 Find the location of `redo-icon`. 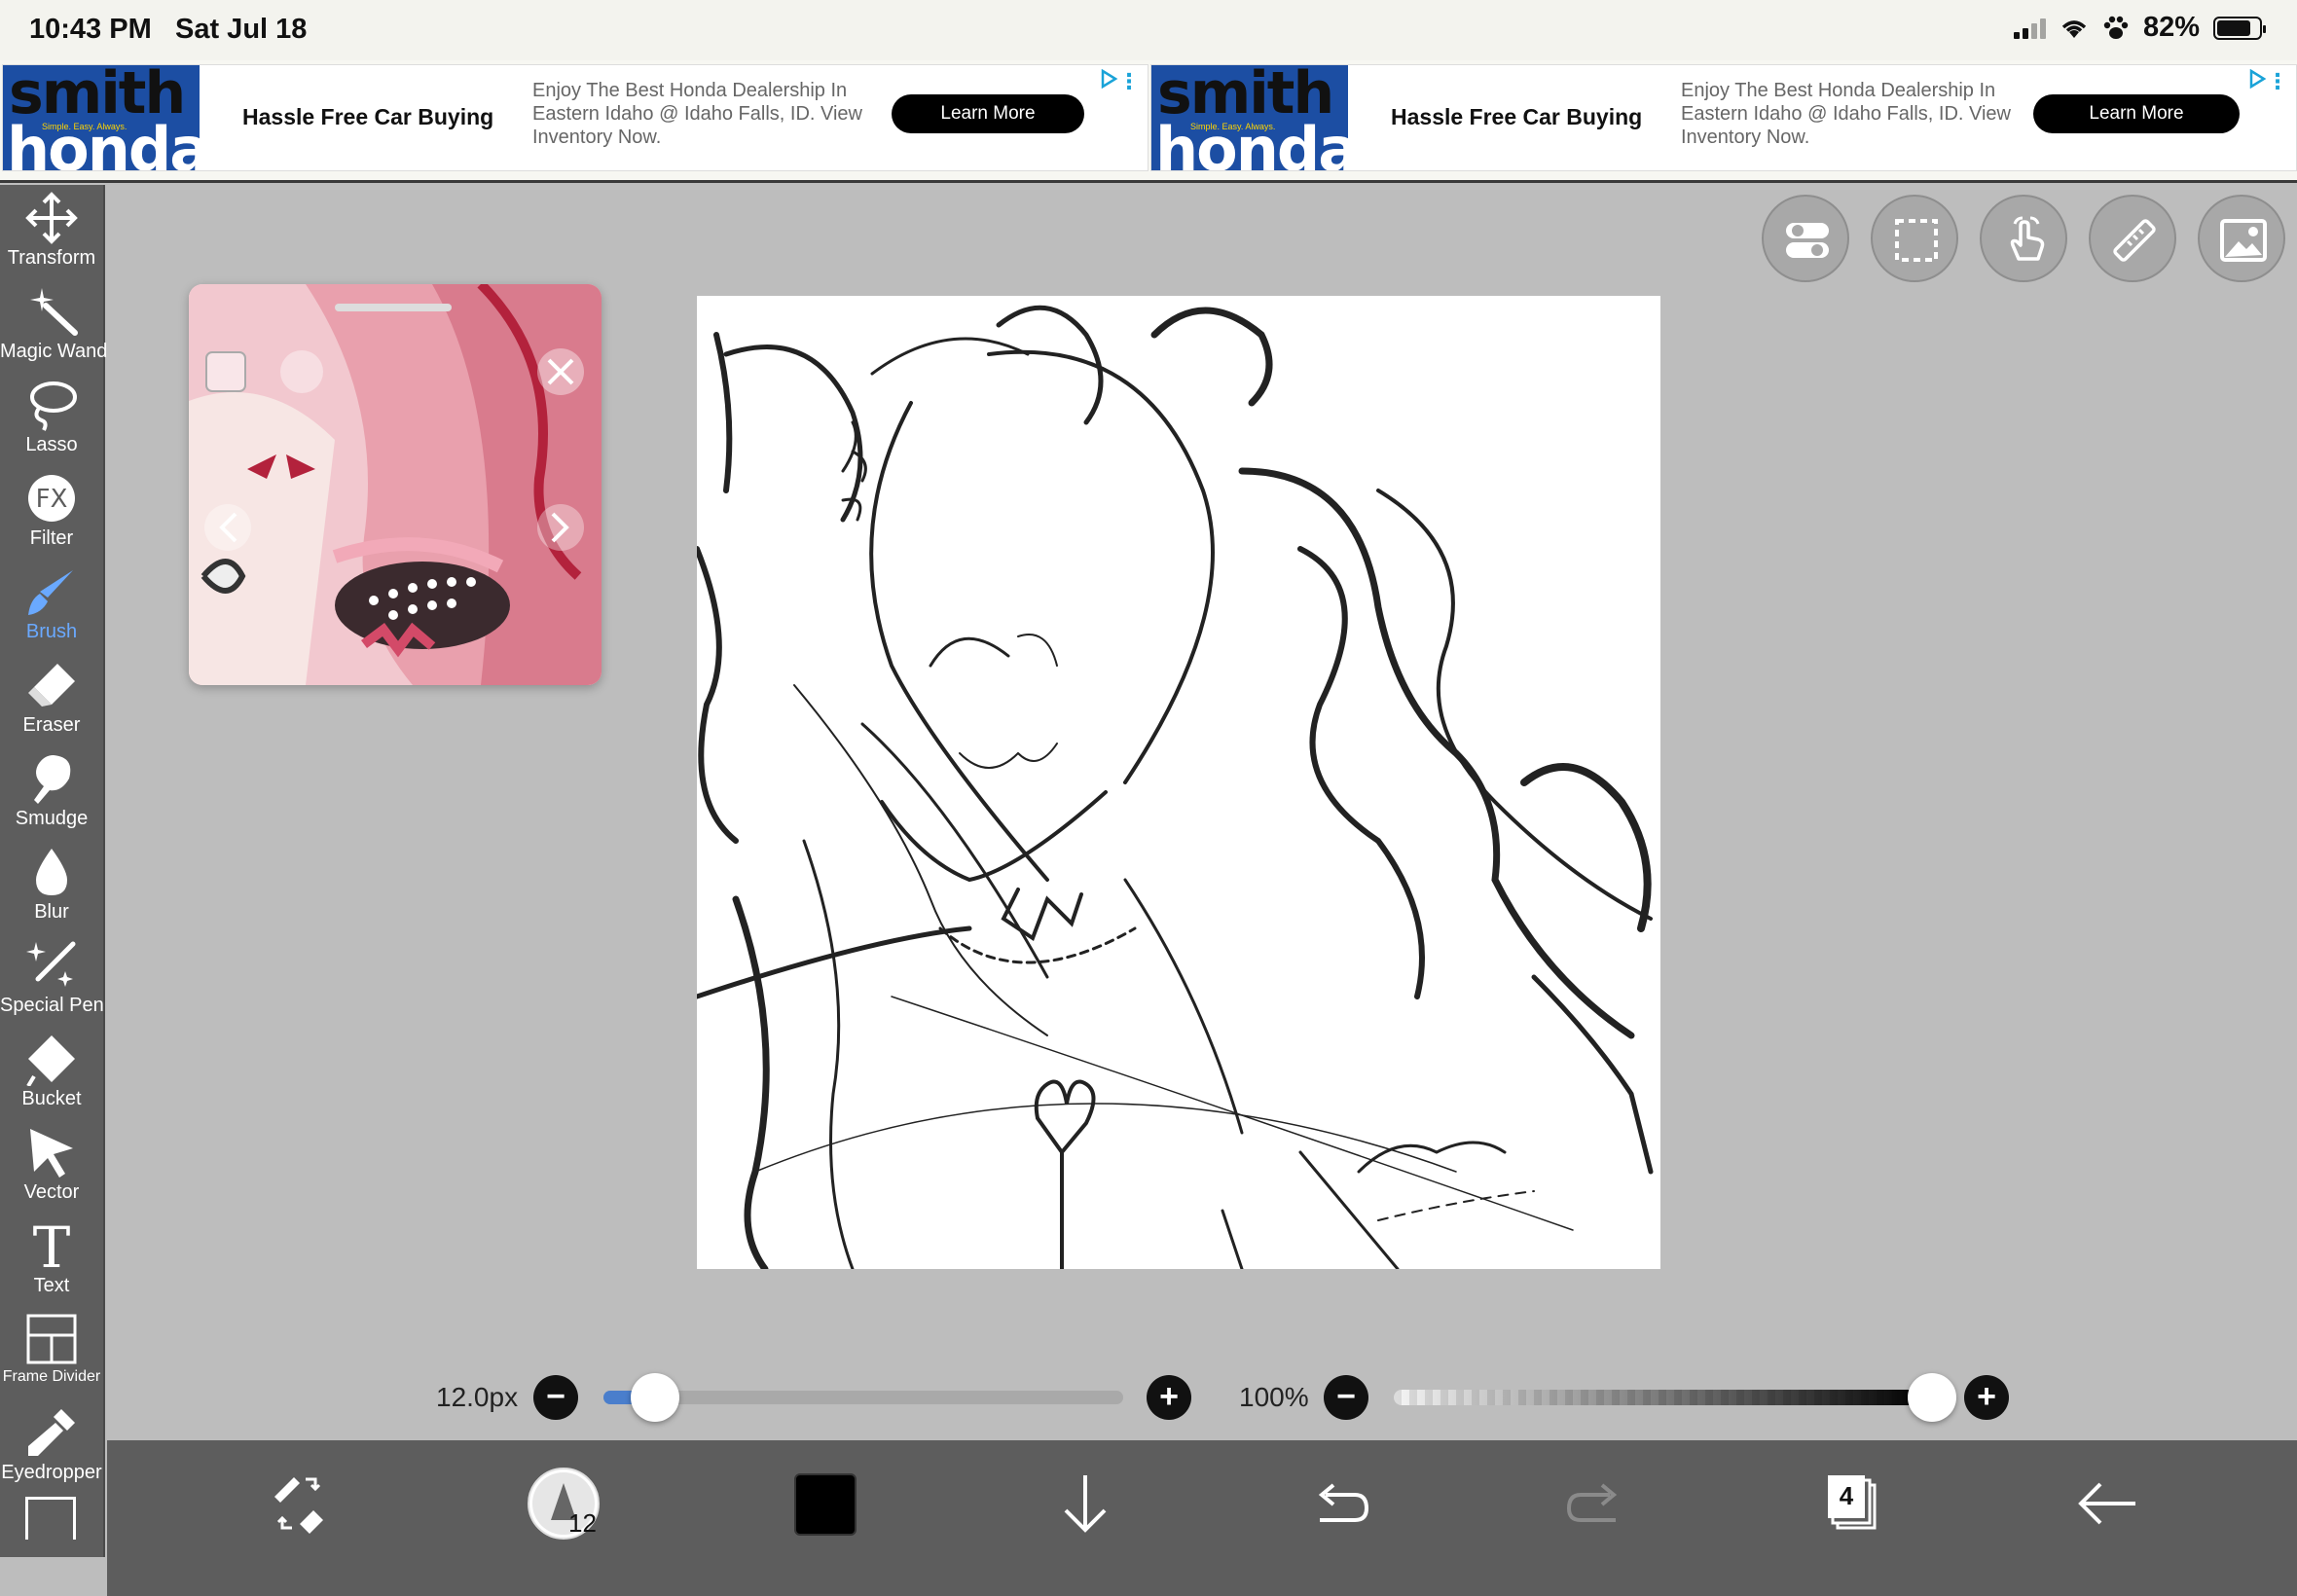

redo-icon is located at coordinates (1592, 1502).